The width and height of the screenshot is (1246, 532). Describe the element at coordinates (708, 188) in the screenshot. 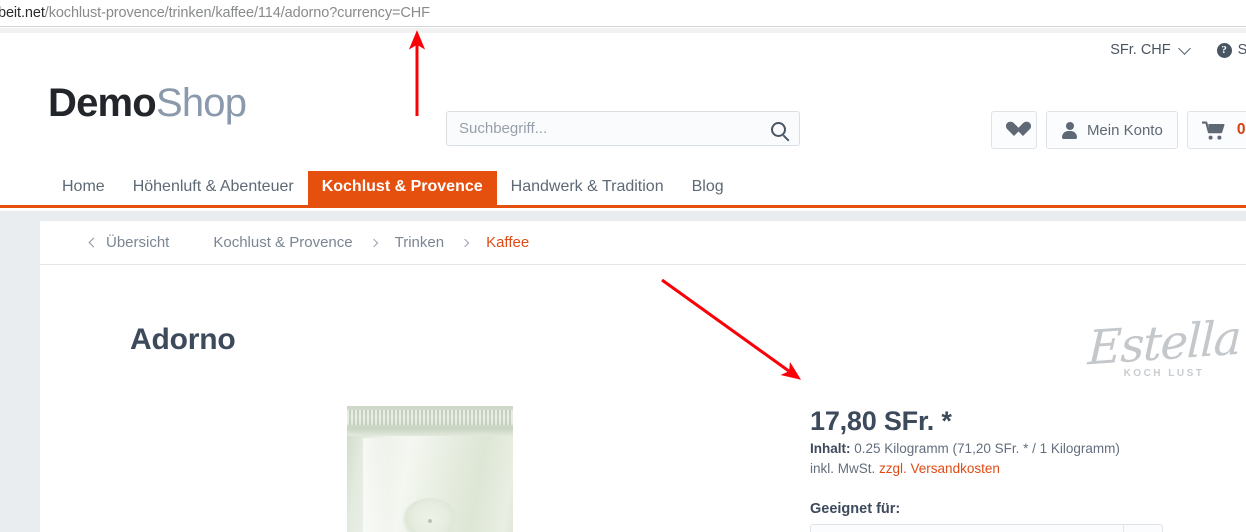

I see `nav-item-blog: Blog` at that location.